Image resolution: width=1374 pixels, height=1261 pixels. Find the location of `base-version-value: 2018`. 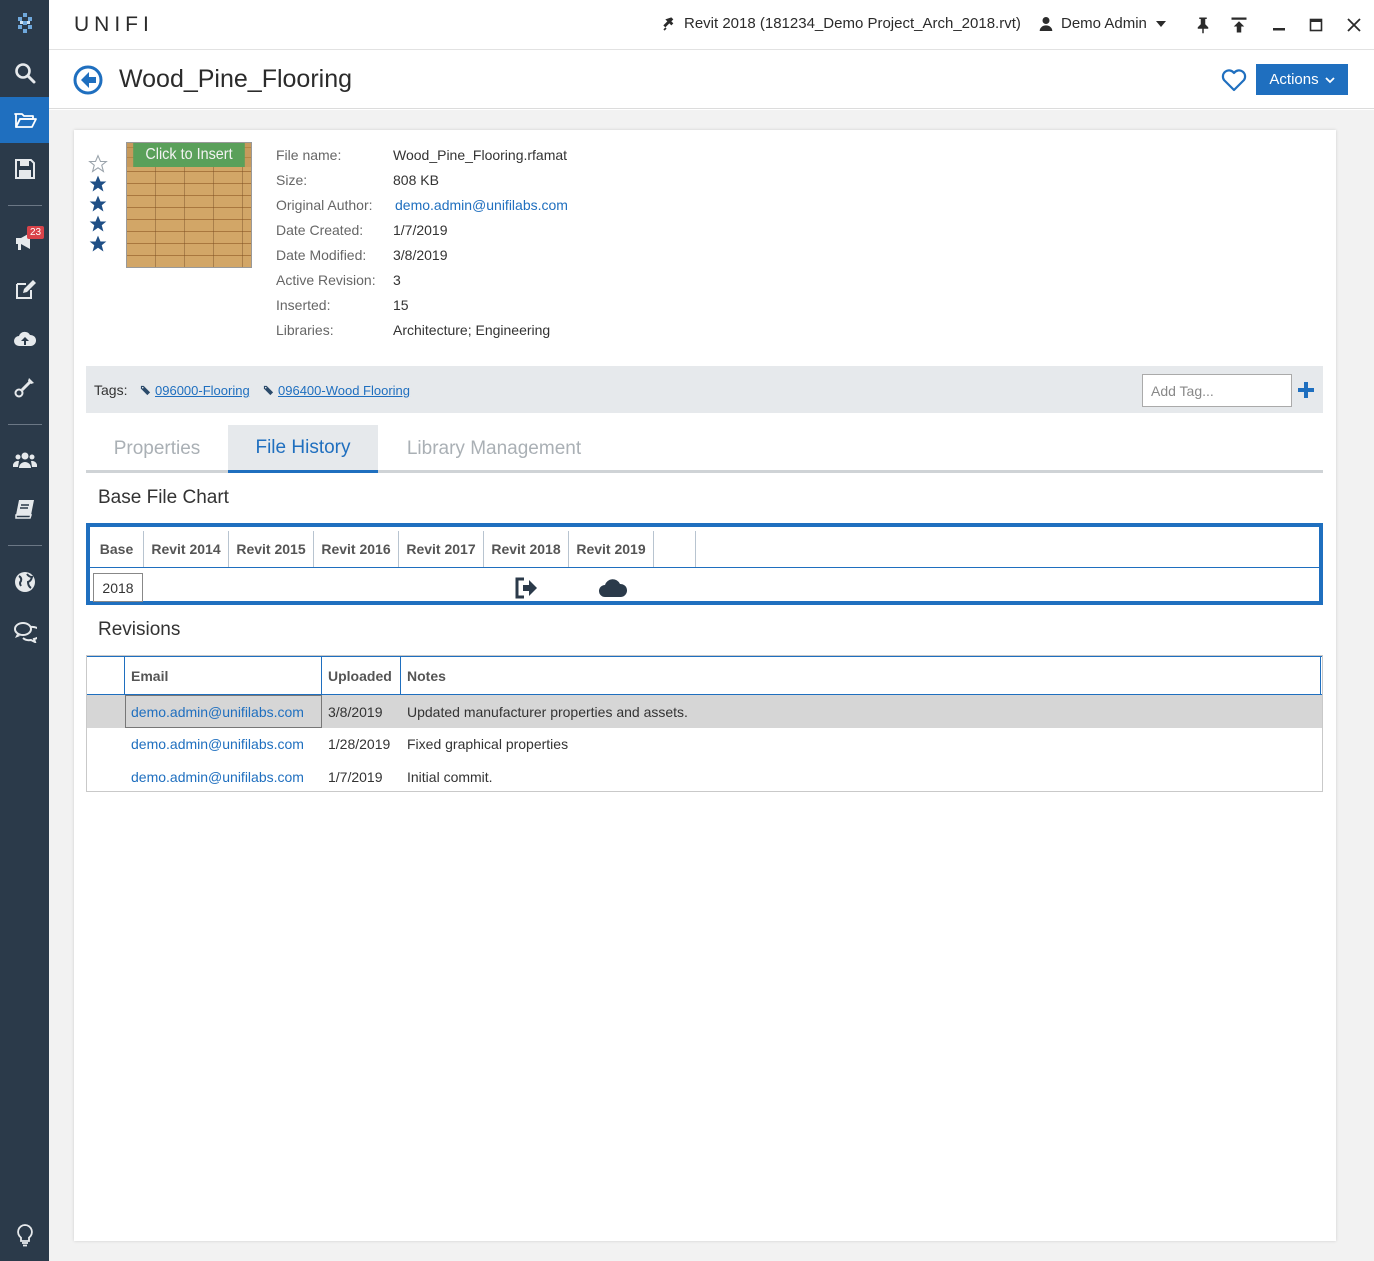

base-version-value: 2018 is located at coordinates (118, 587).